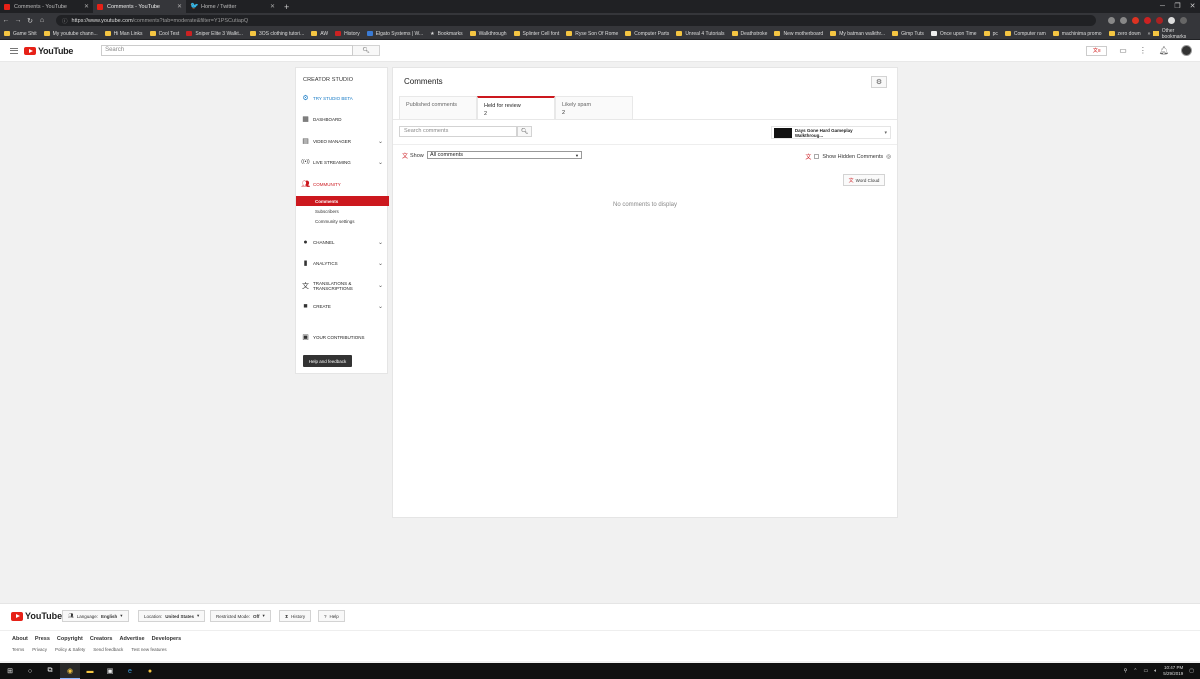  What do you see at coordinates (30, 671) in the screenshot?
I see `cortana-icon: ○` at bounding box center [30, 671].